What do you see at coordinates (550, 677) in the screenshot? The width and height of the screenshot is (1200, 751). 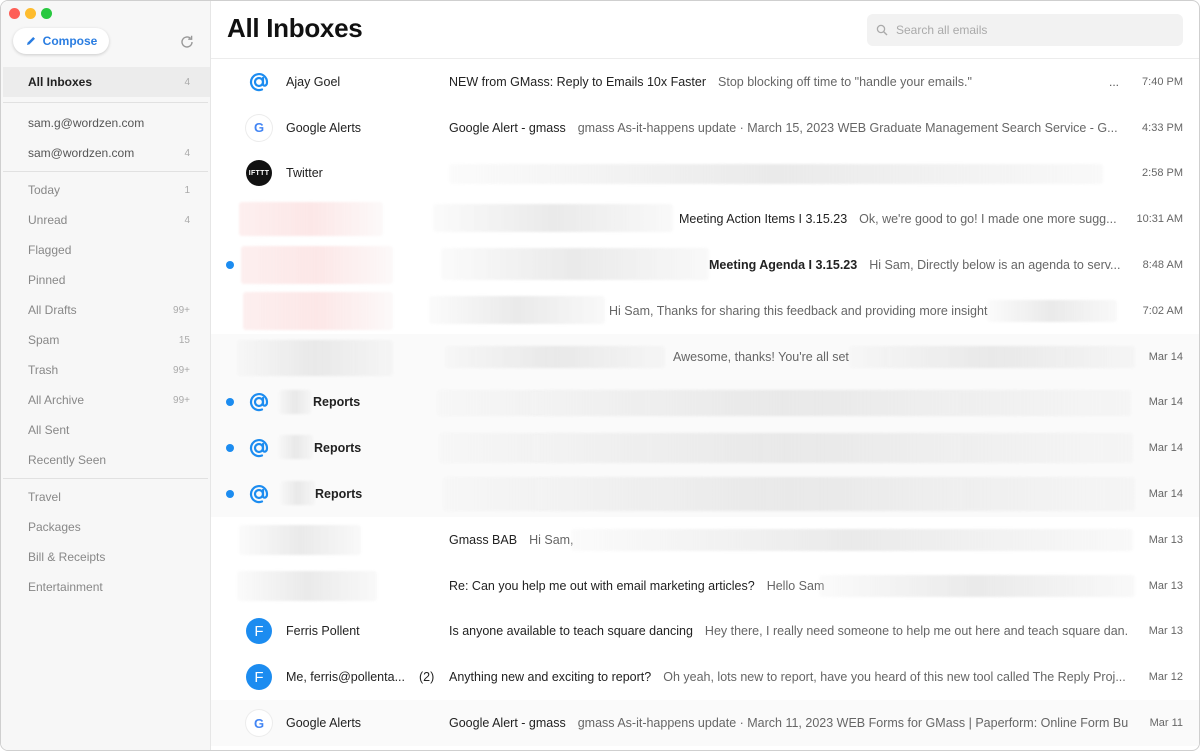 I see `subject: Anything new and exciting to report?` at bounding box center [550, 677].